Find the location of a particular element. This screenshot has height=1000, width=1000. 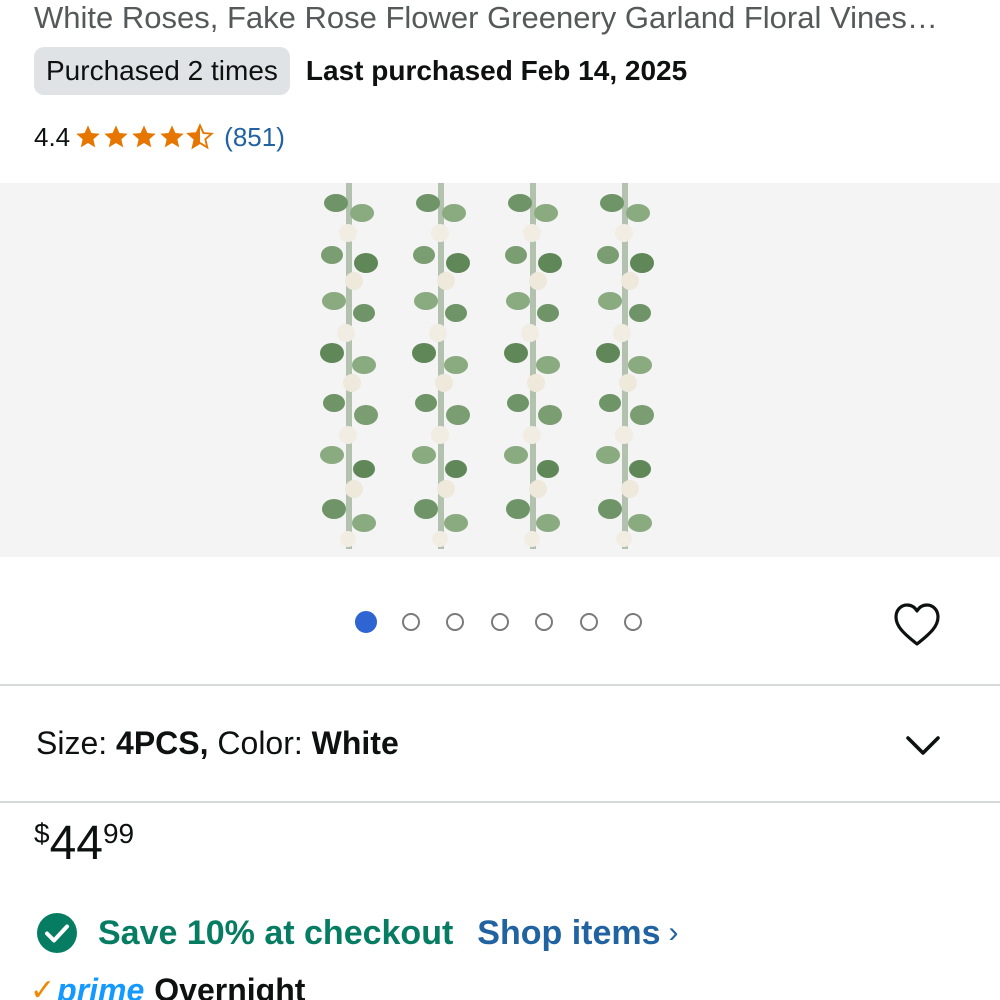

rating-stars is located at coordinates (144, 137).